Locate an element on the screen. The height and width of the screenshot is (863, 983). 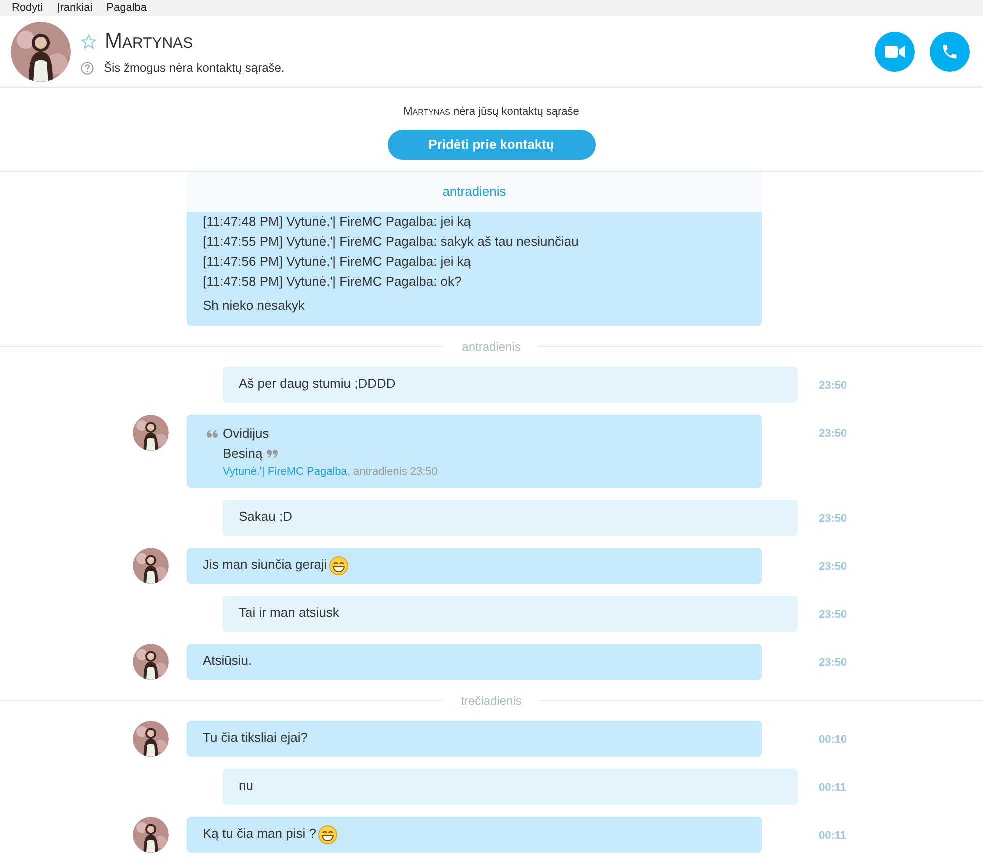
message-bubble: Sakau ;D is located at coordinates (510, 518).